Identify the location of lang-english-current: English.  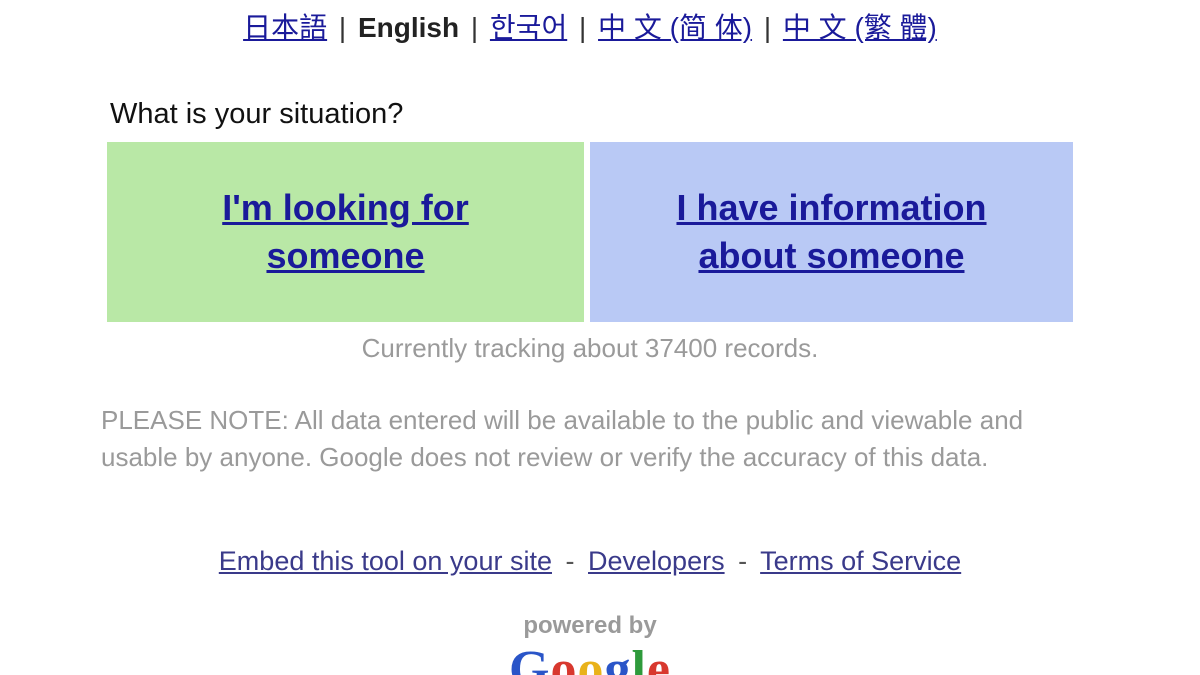
(408, 27).